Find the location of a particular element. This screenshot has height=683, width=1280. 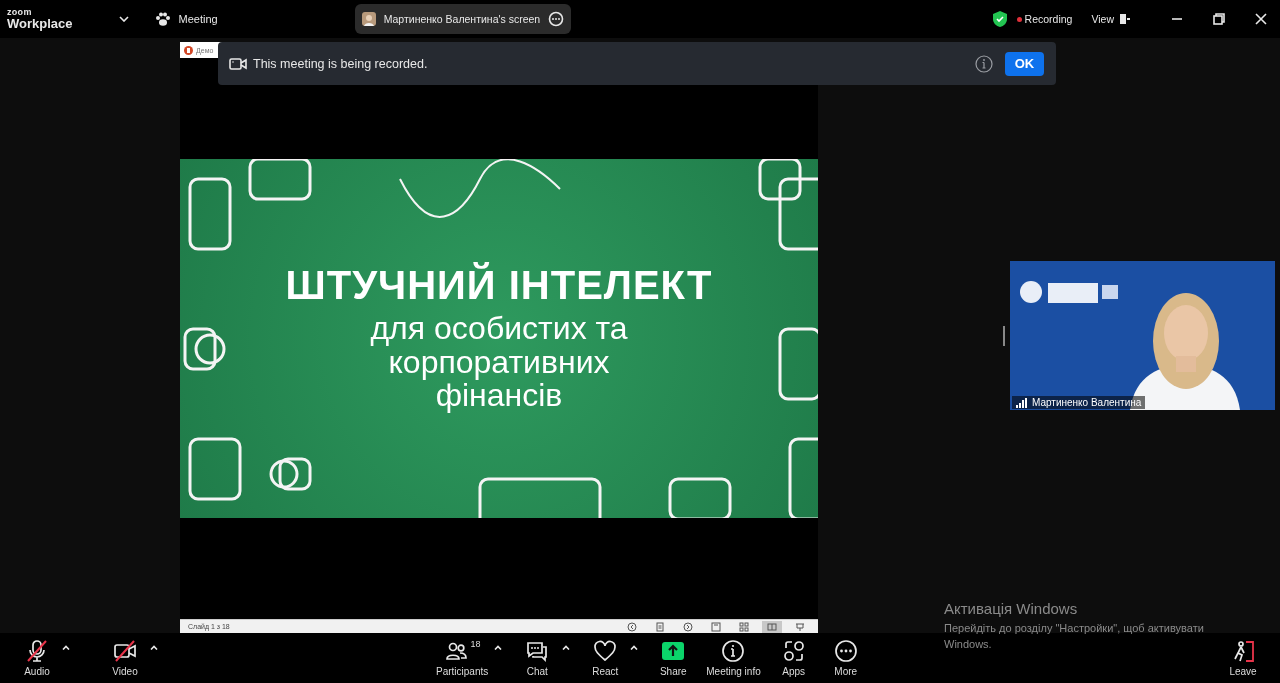

close-icon is located at coordinates (1261, 19).